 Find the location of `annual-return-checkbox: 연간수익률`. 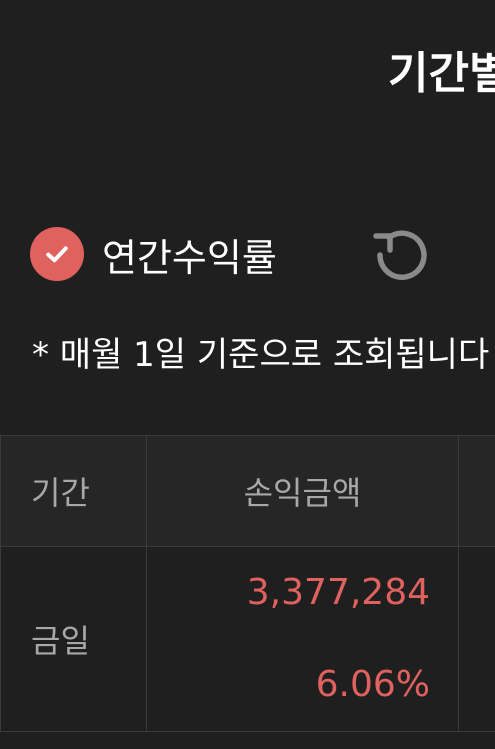

annual-return-checkbox: 연간수익률 is located at coordinates (153, 254).